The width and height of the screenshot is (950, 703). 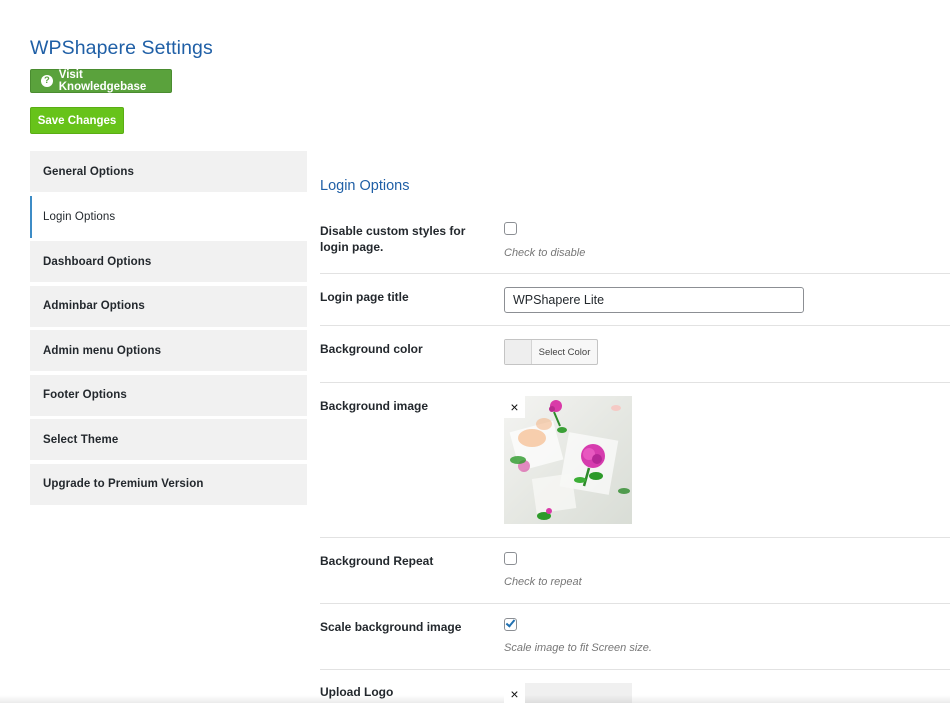 I want to click on scale-background-hint: Scale image to fit Screen size., so click(x=578, y=648).